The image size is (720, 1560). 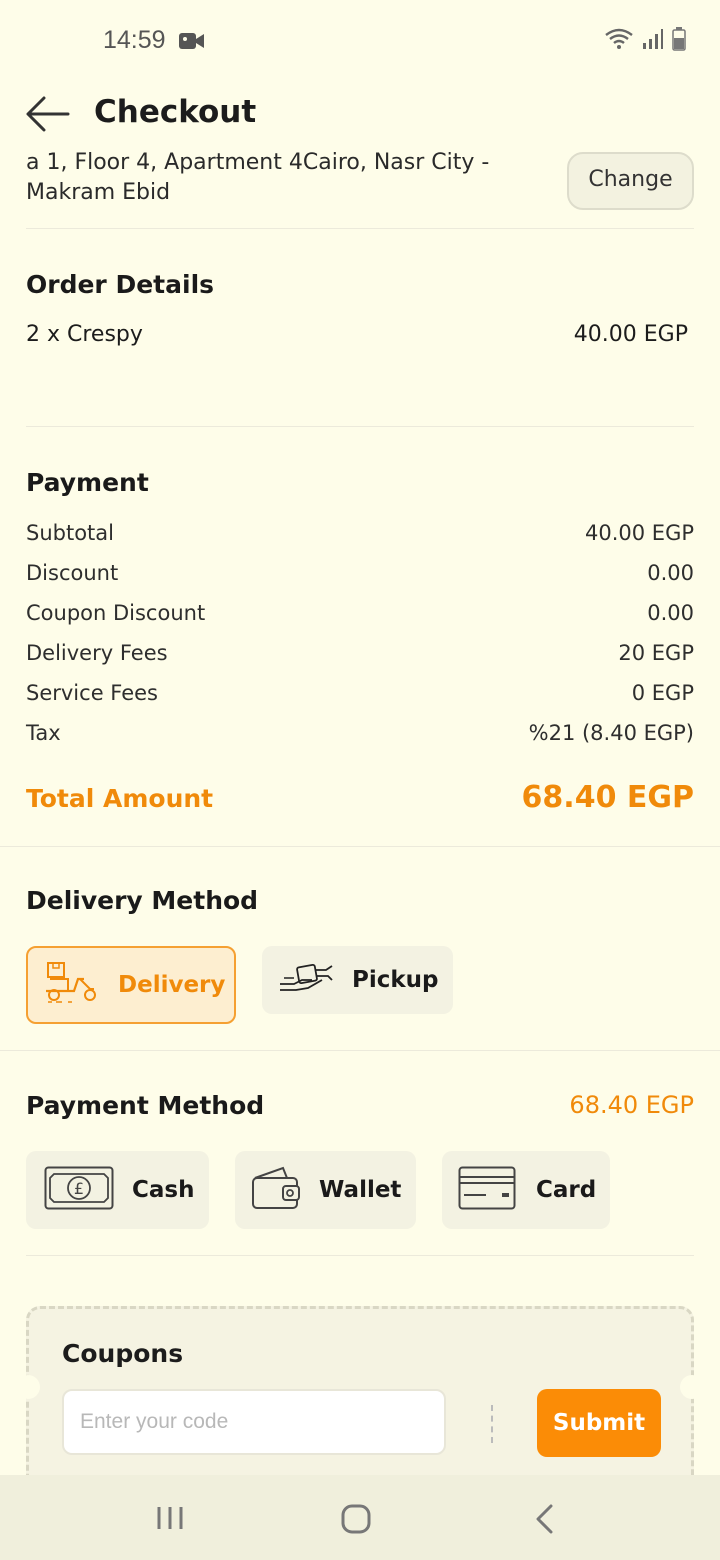 What do you see at coordinates (360, 536) in the screenshot?
I see `payment-row-subtotal: Subtotal 40.00 EGP` at bounding box center [360, 536].